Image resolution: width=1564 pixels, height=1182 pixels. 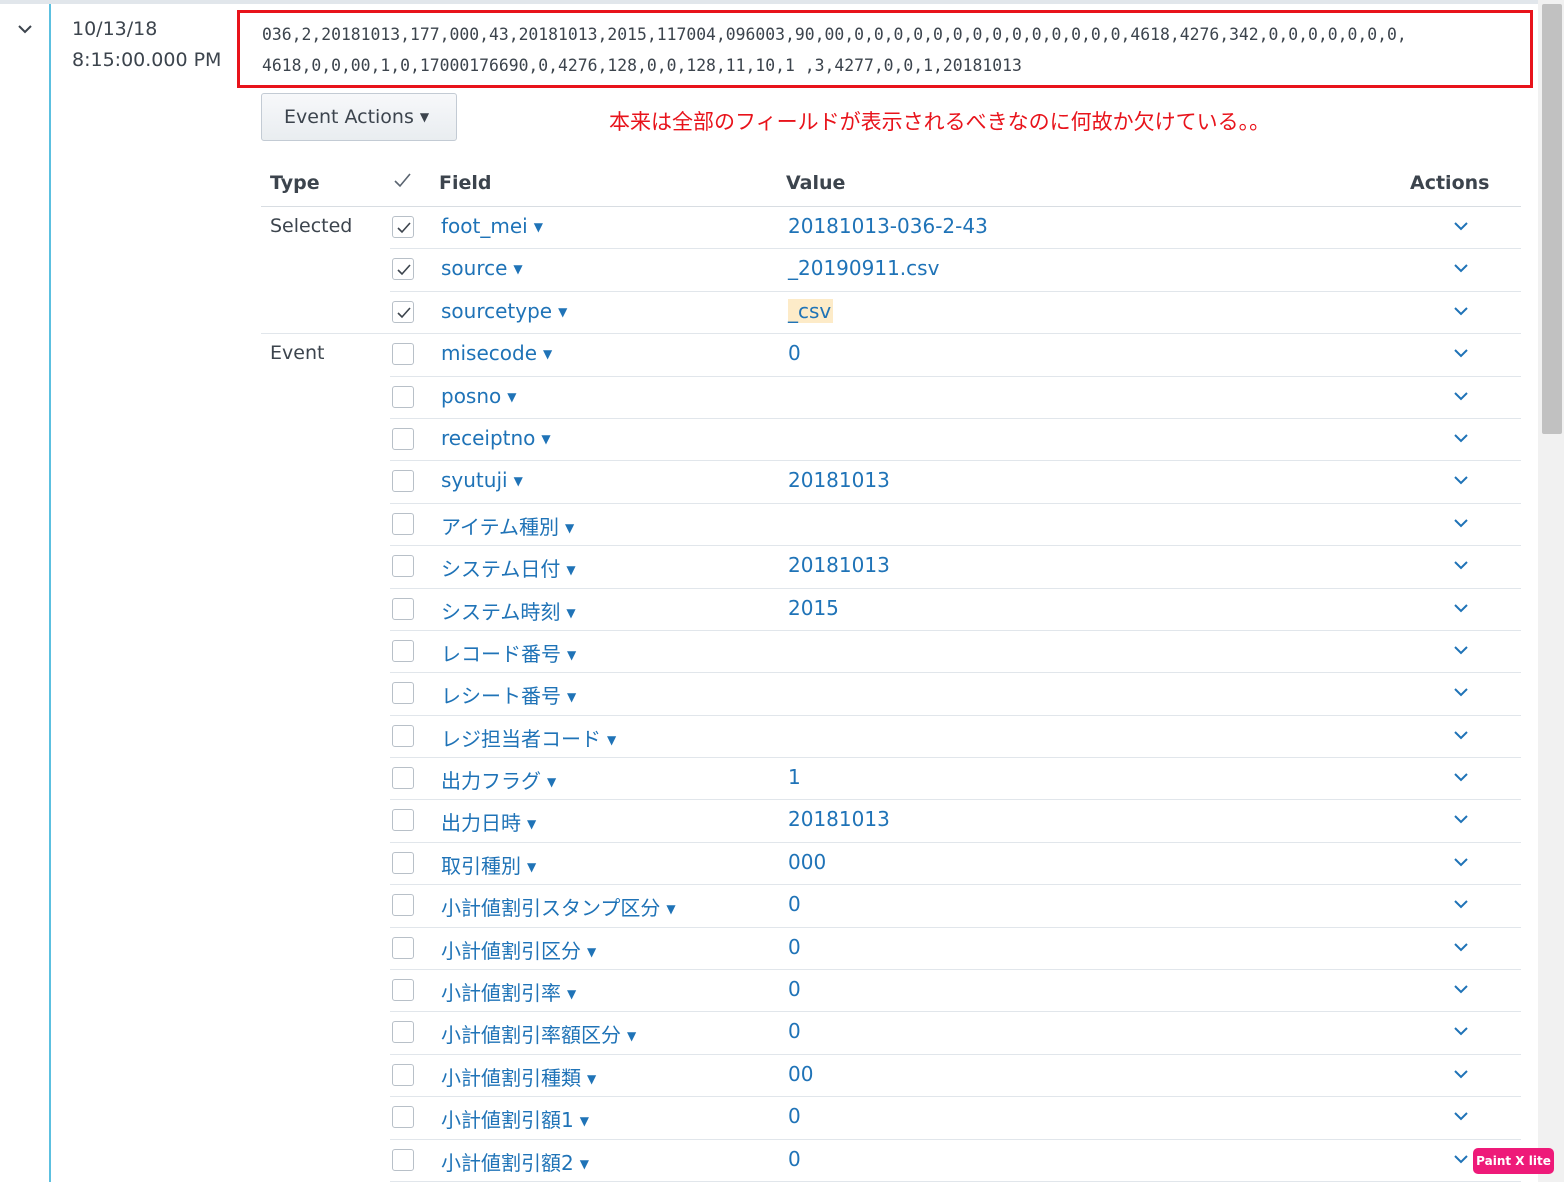 What do you see at coordinates (482, 268) in the screenshot?
I see `field-name-link: source ▼` at bounding box center [482, 268].